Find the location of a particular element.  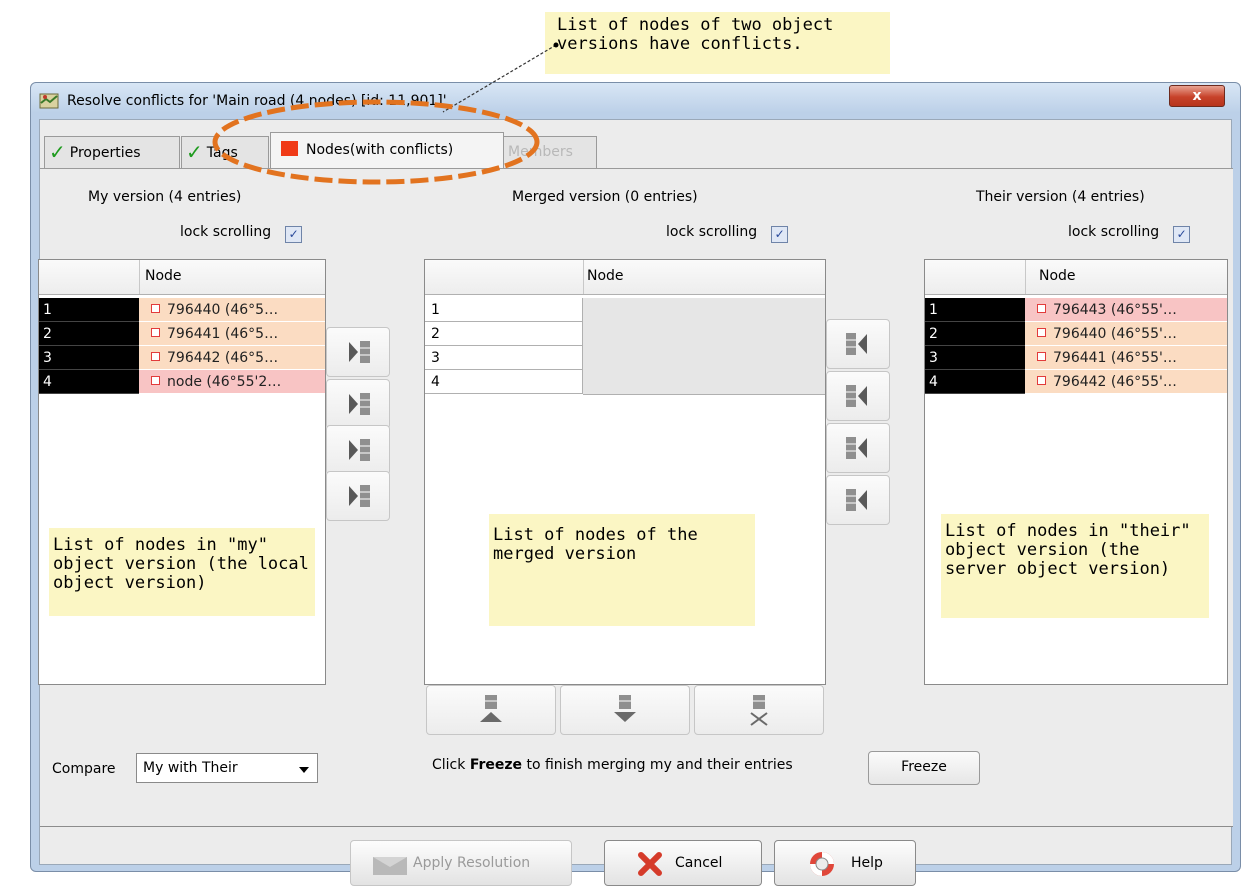

move-down-icon is located at coordinates (625, 708).